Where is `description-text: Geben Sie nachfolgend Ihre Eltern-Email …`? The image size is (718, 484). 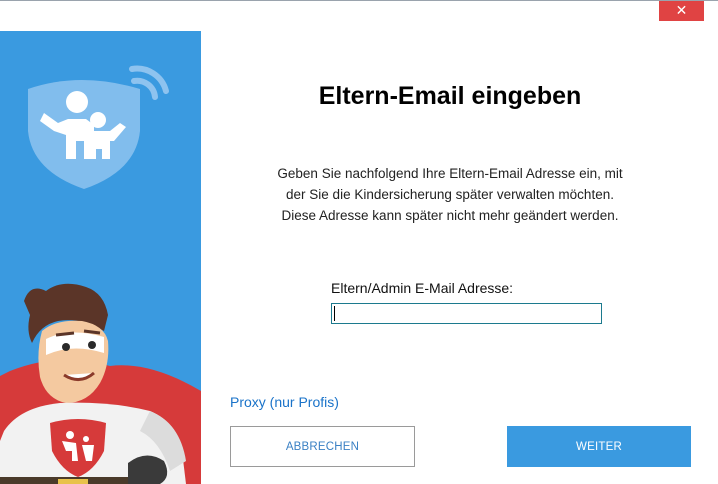
description-text: Geben Sie nachfolgend Ihre Eltern-Email … is located at coordinates (450, 194).